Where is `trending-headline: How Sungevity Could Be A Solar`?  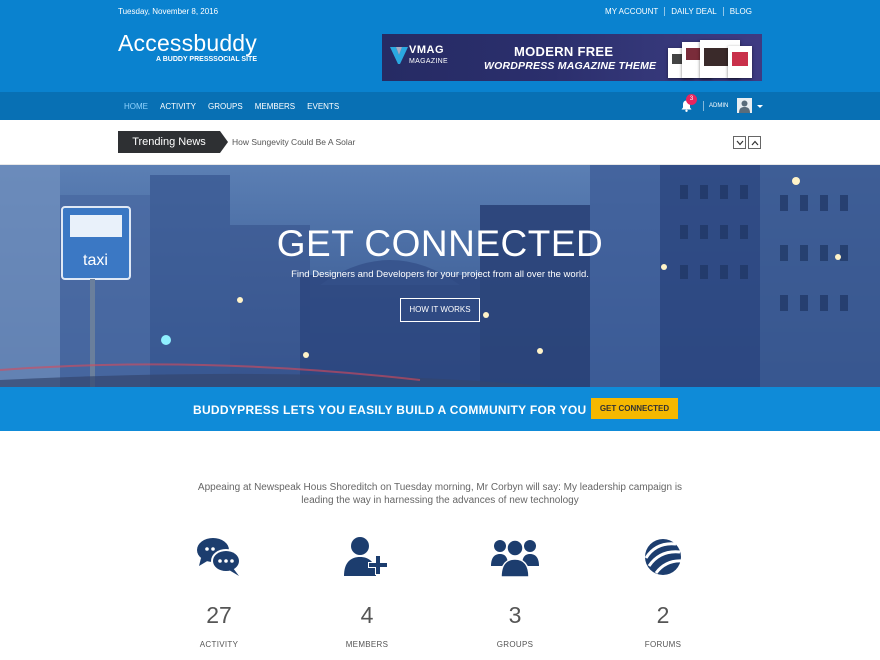
trending-headline: How Sungevity Could Be A Solar is located at coordinates (293, 142).